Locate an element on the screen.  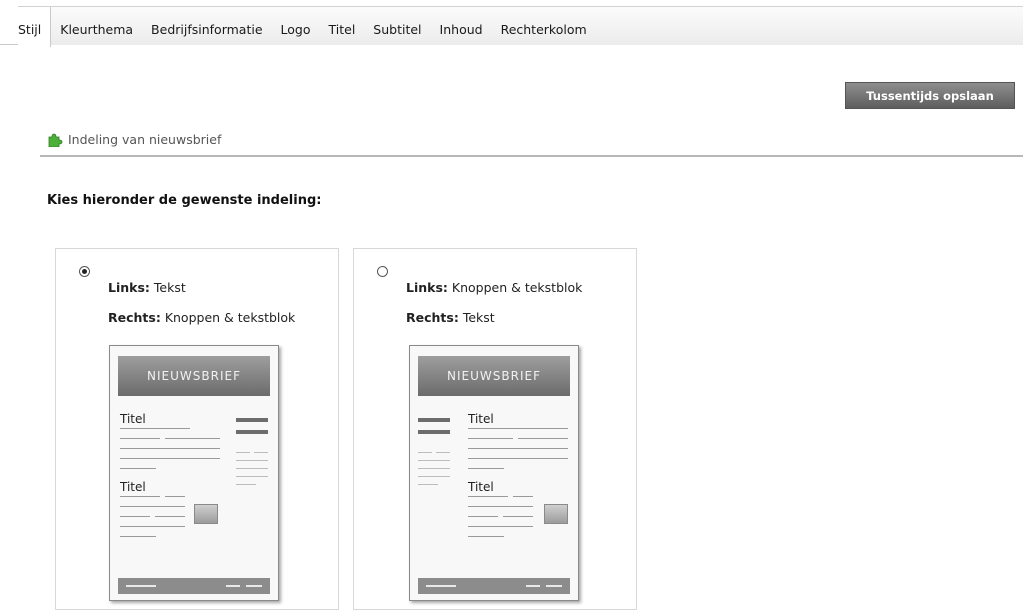
option-2-left-line: Links: Knoppen & tekstblok is located at coordinates (494, 287).